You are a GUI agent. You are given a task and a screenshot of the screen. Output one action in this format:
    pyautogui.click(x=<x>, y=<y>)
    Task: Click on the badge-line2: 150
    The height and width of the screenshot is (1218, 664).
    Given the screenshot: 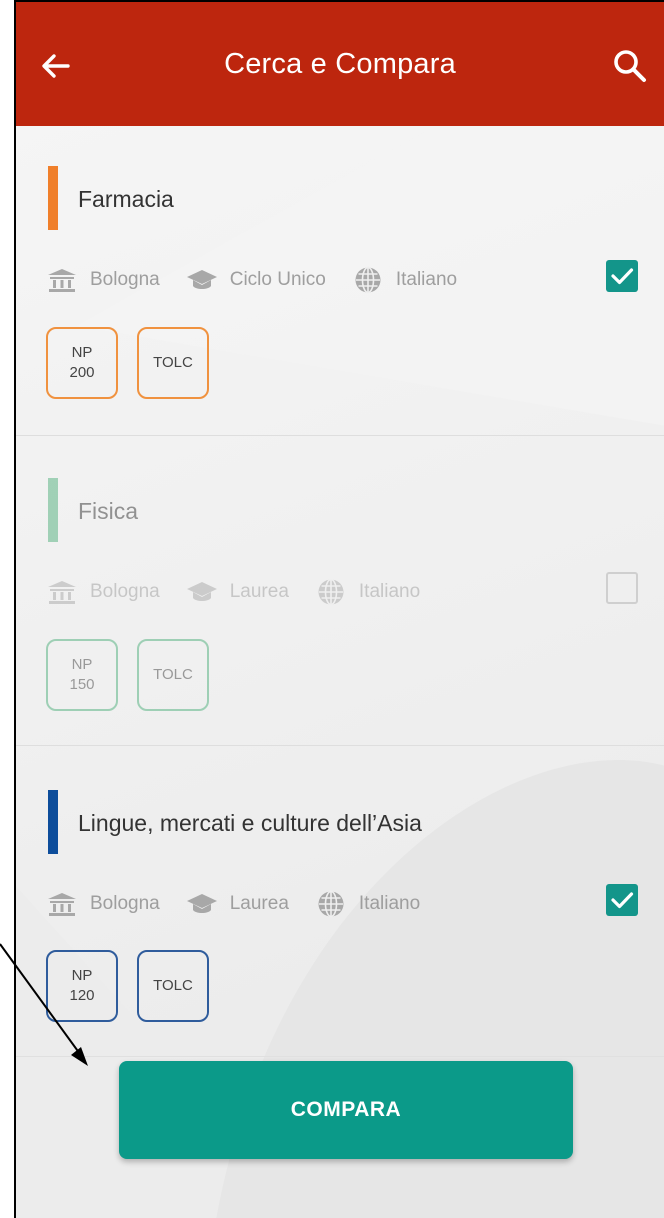 What is the action you would take?
    pyautogui.click(x=82, y=684)
    